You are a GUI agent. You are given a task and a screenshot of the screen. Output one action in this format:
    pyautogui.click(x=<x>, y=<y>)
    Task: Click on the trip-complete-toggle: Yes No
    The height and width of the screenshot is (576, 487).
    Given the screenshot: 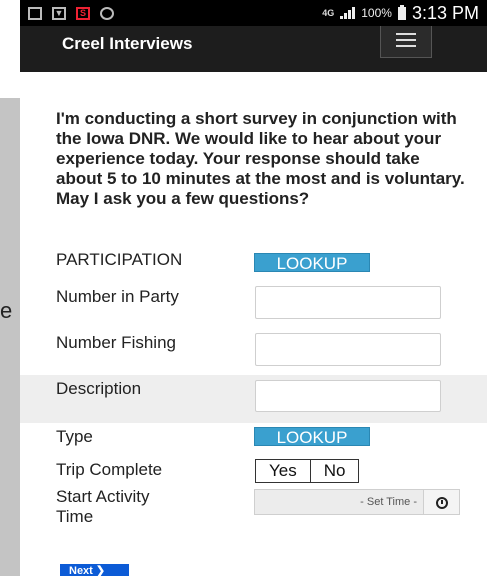 What is the action you would take?
    pyautogui.click(x=307, y=471)
    